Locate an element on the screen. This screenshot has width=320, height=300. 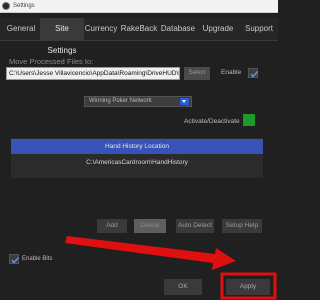
delete-button: Delete is located at coordinates (150, 226).